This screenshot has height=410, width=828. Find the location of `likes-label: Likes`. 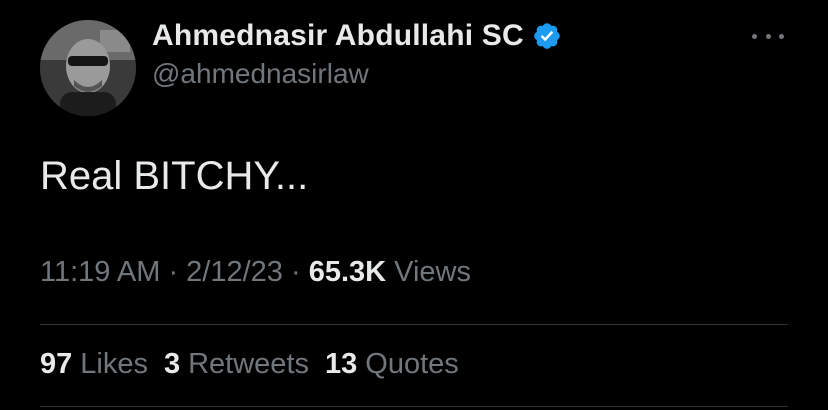

likes-label: Likes is located at coordinates (114, 364).